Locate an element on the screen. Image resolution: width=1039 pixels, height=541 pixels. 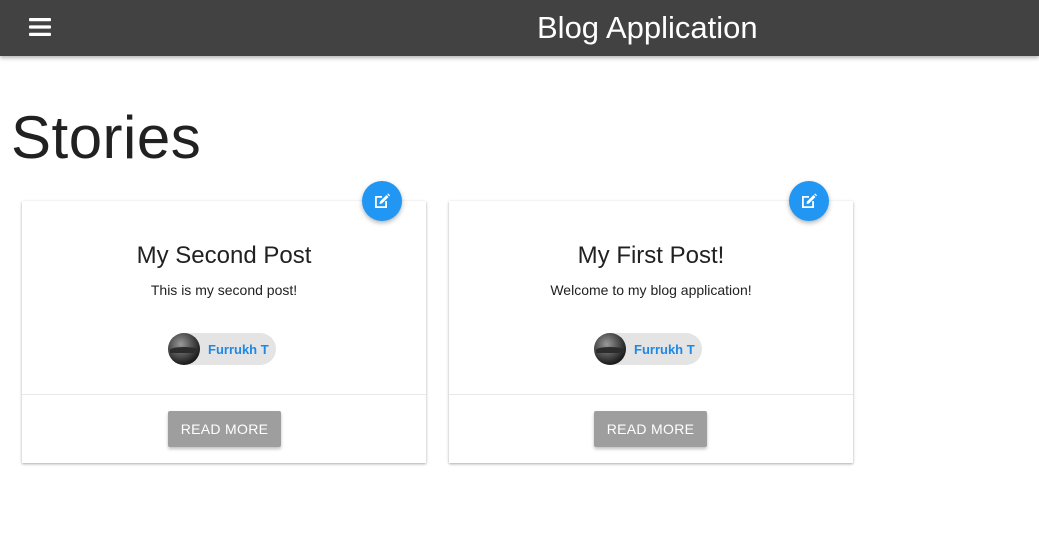
top-app-bar: Blog Application is located at coordinates (519, 28).